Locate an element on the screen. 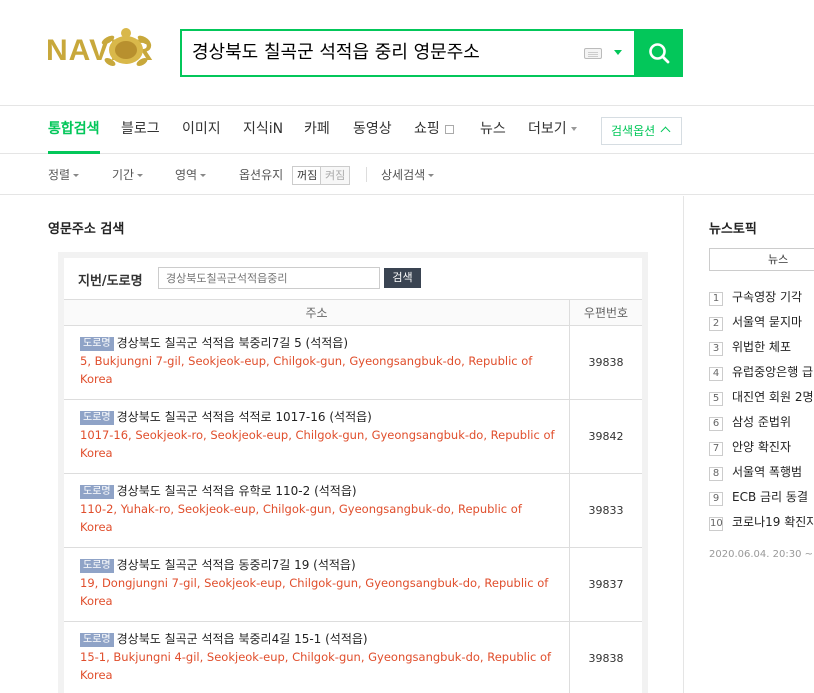 This screenshot has height=693, width=814. news-topic-item: 9 ECB 금리 동결 is located at coordinates (758, 498).